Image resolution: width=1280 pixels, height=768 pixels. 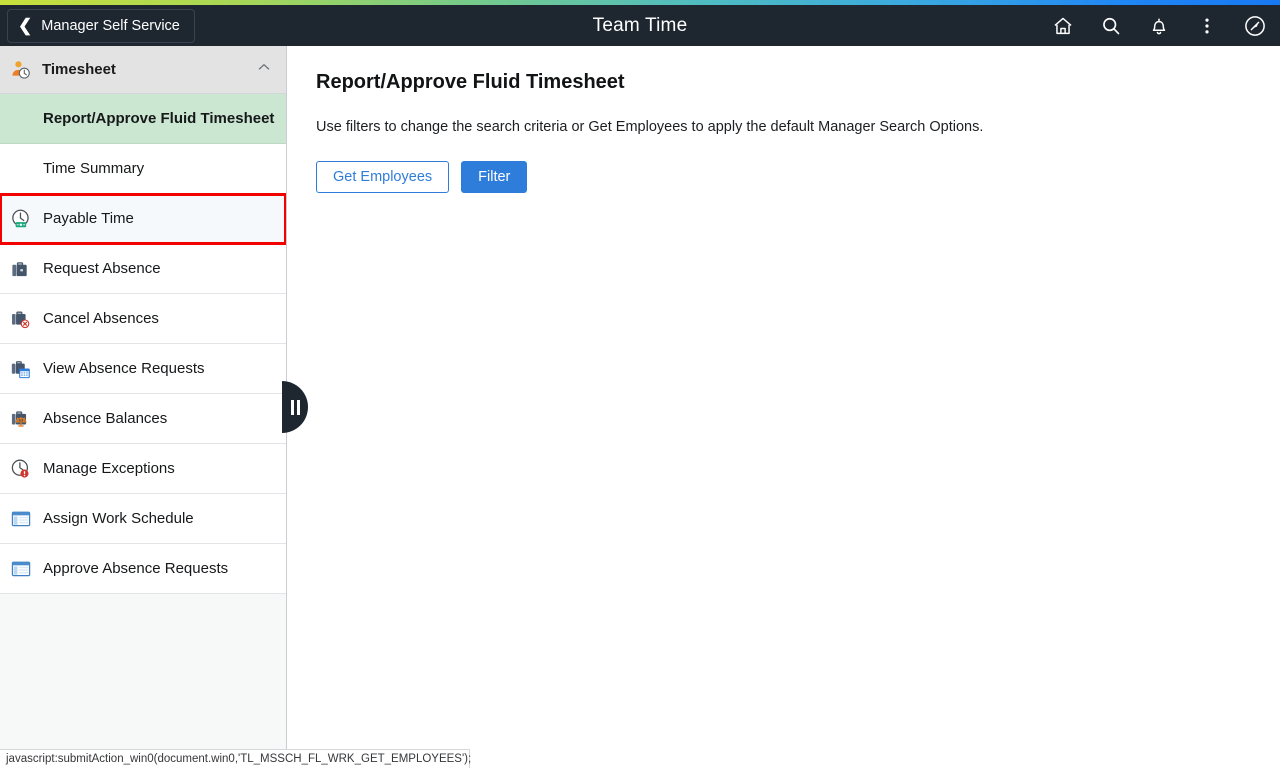 What do you see at coordinates (136, 568) in the screenshot?
I see `sidebar-item-label: Approve Absence Requests` at bounding box center [136, 568].